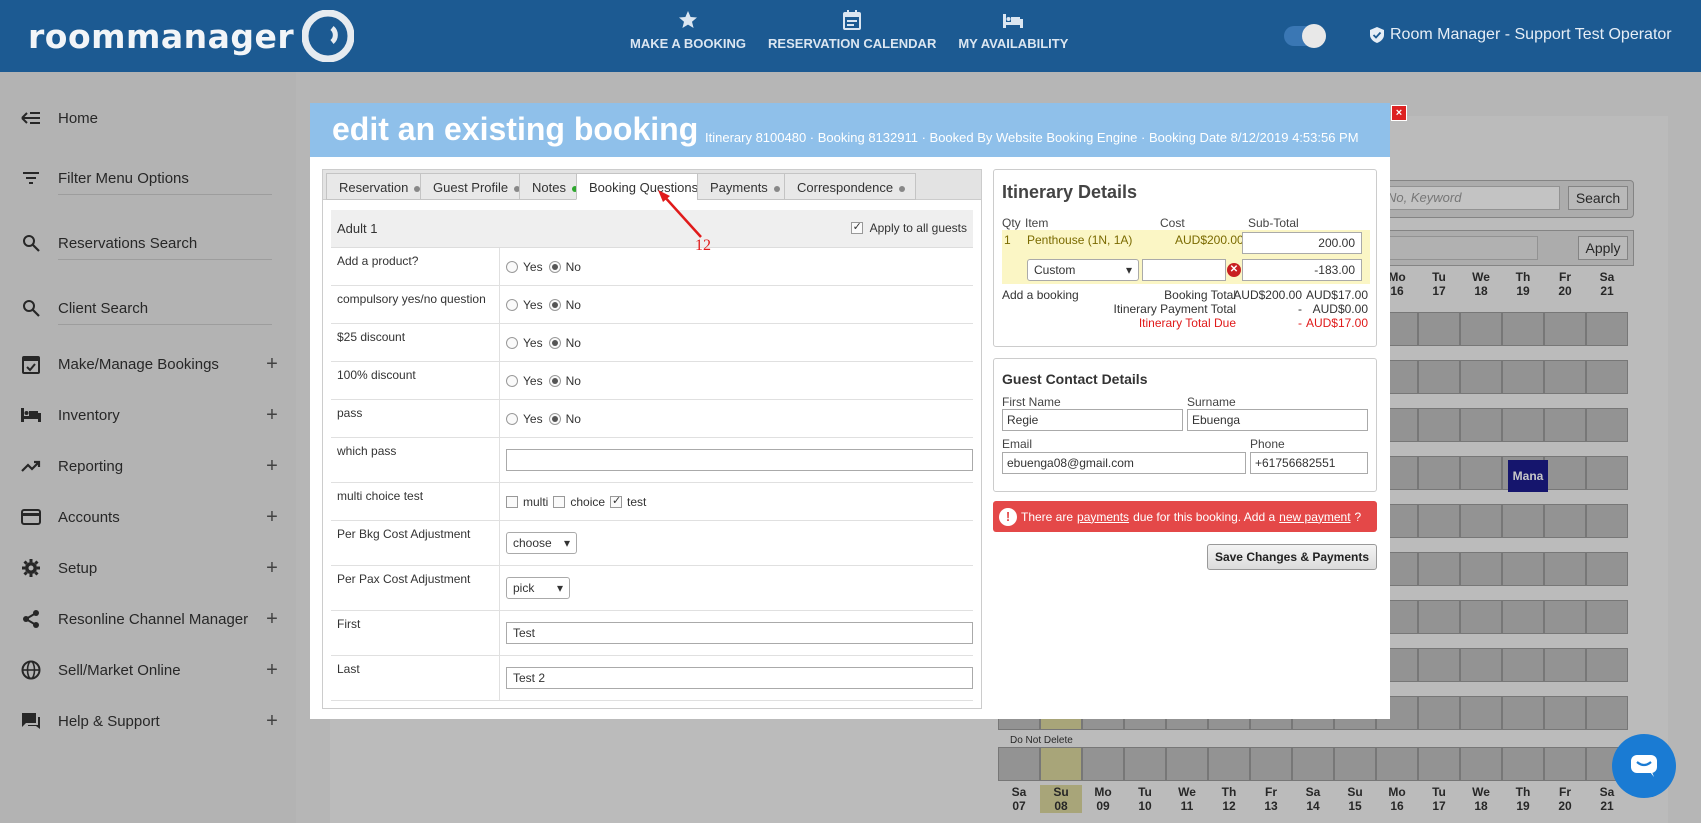 The height and width of the screenshot is (823, 1701). What do you see at coordinates (1013, 21) in the screenshot?
I see `bed-icon` at bounding box center [1013, 21].